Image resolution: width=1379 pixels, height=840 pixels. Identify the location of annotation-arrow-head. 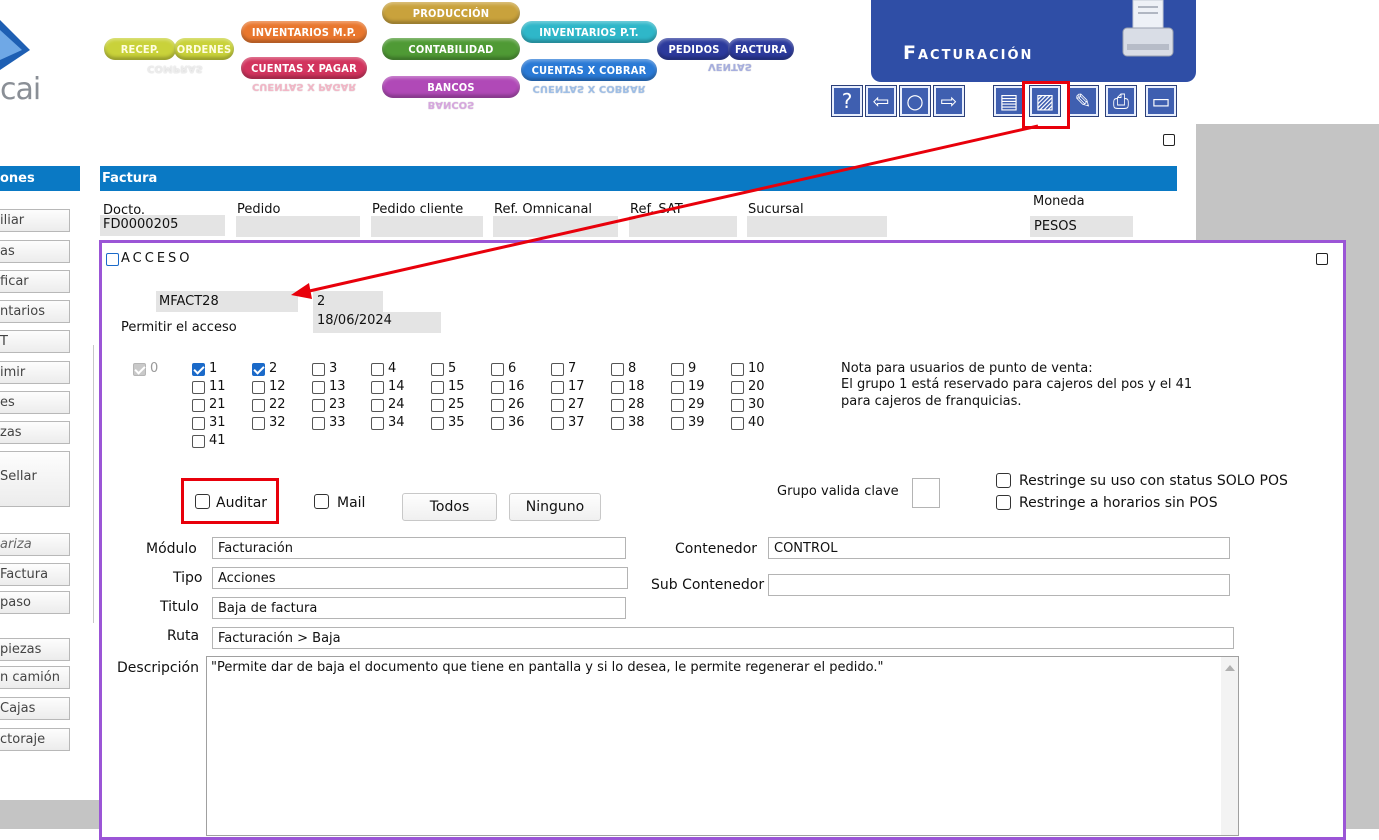
(301, 291).